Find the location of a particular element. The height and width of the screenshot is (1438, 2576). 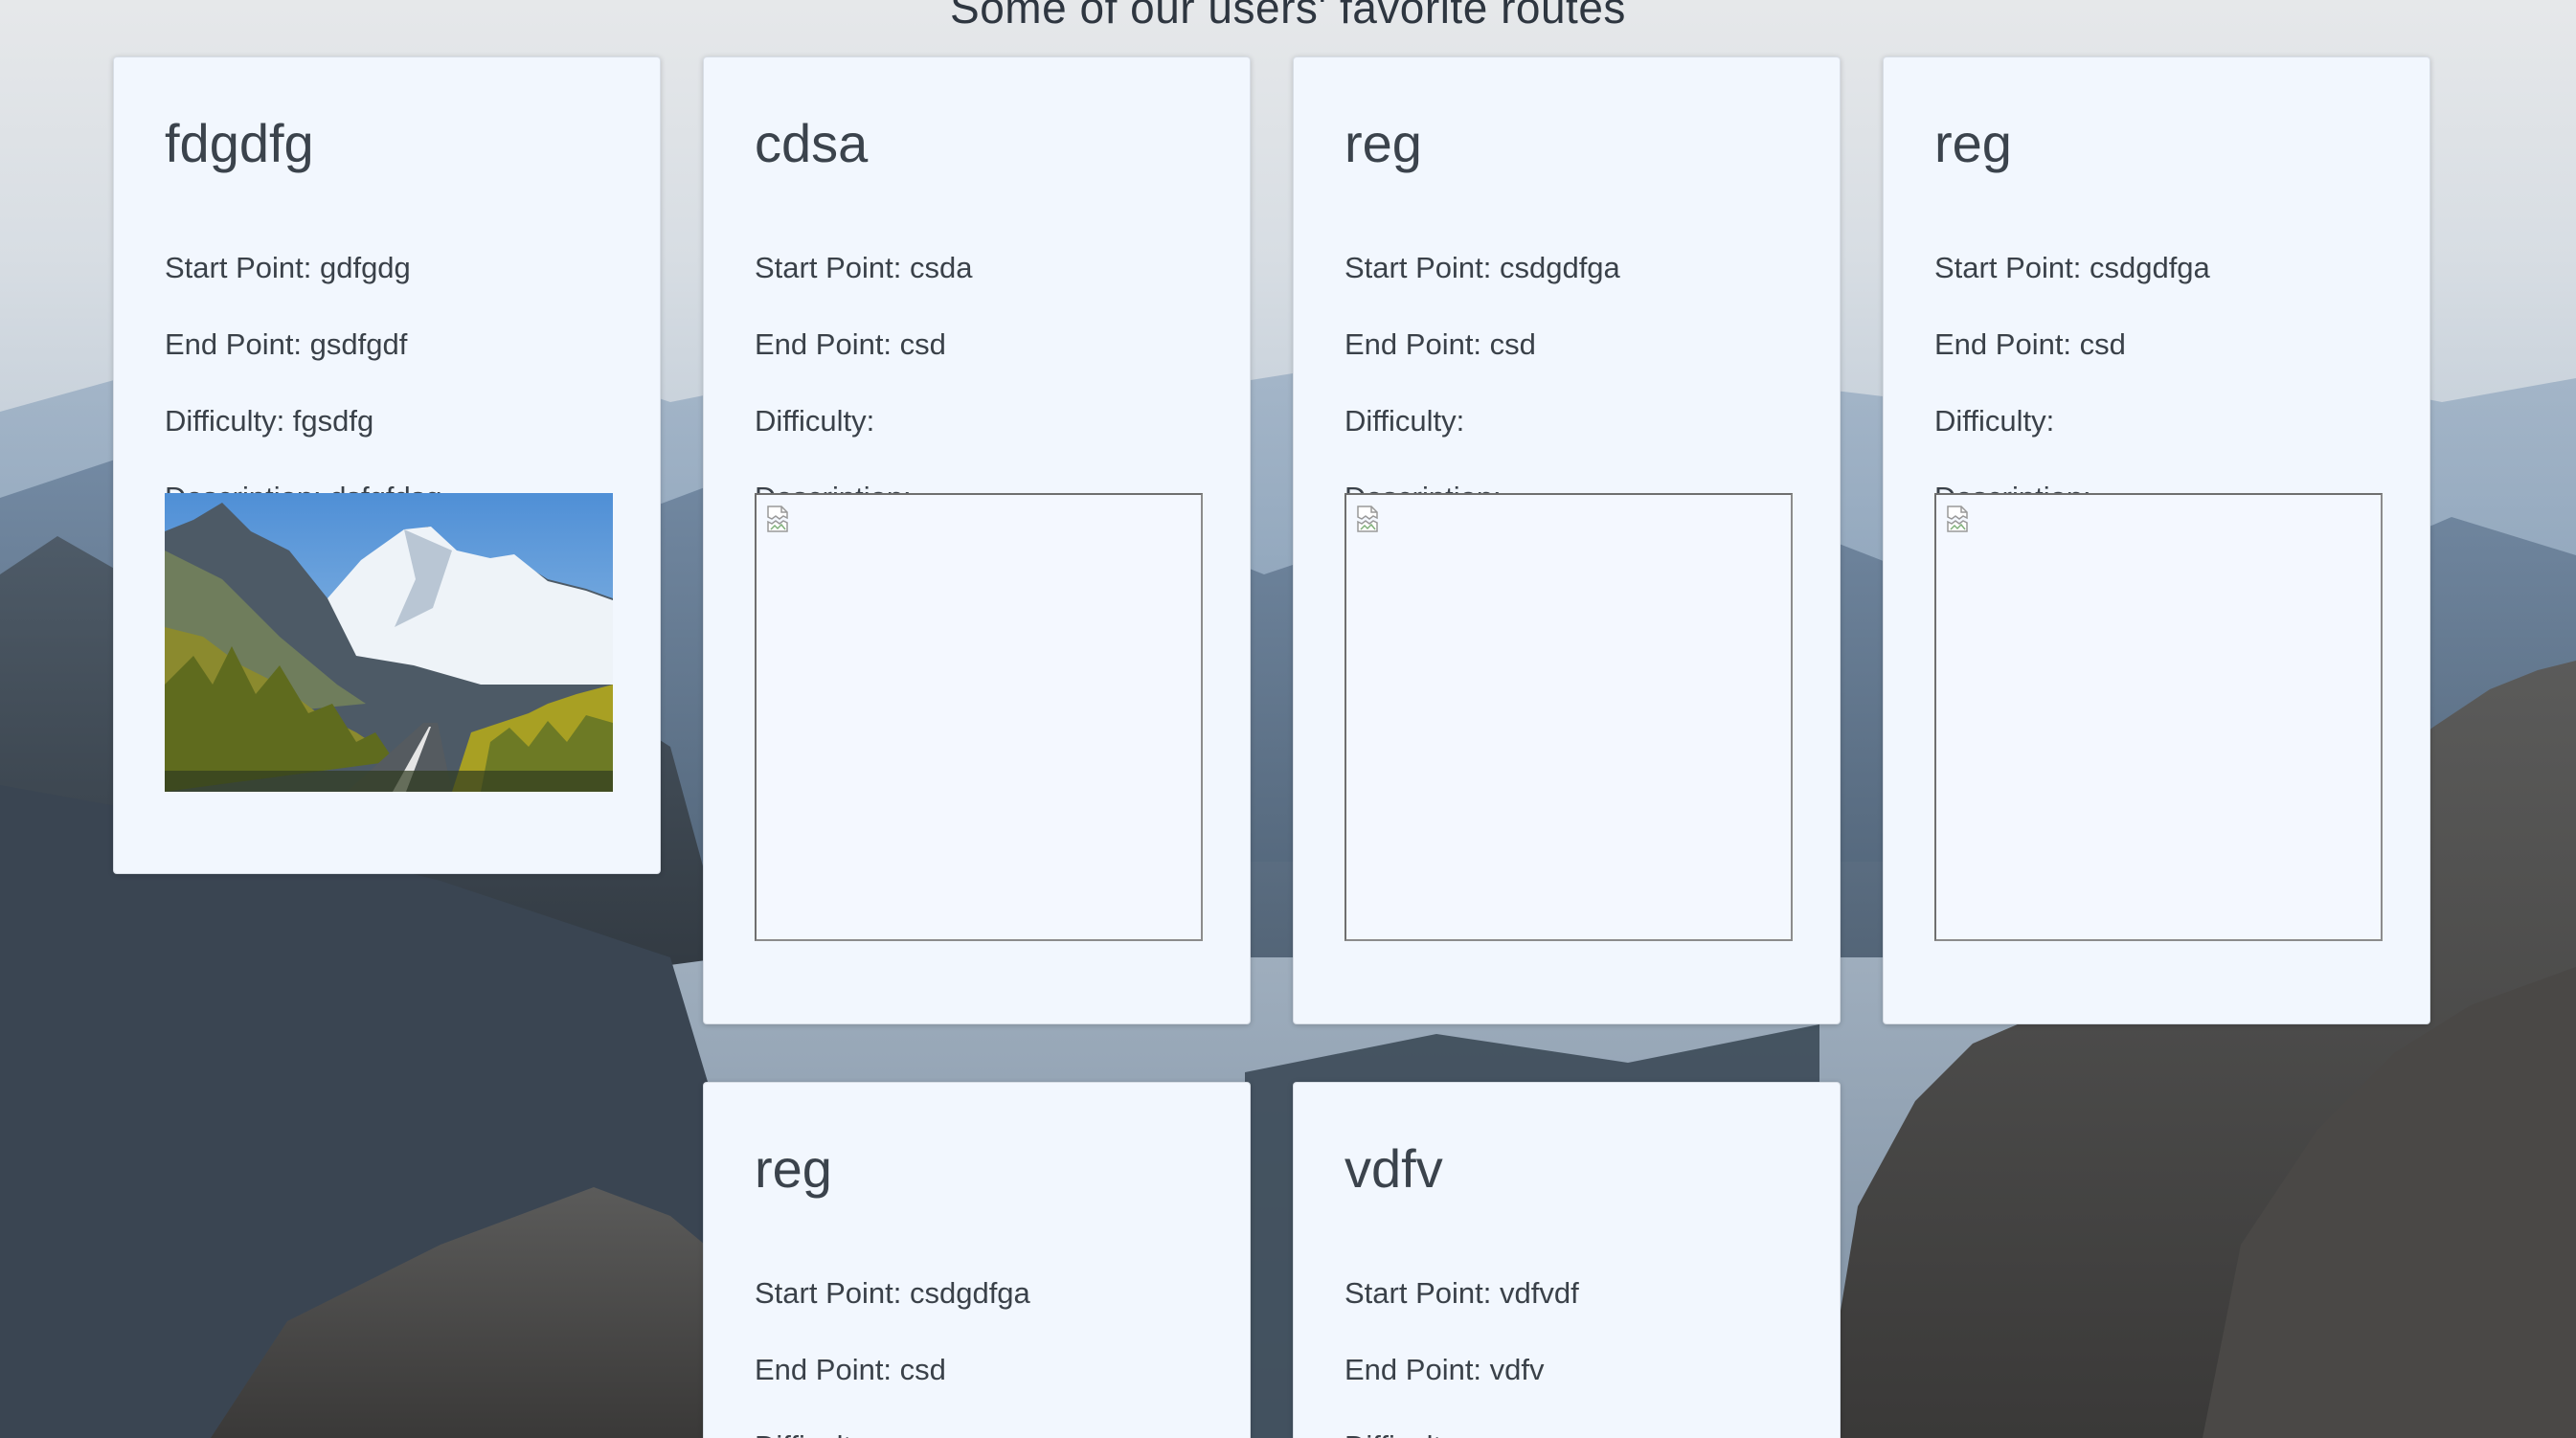

route-card: vdfv Start Point: vdfvdf End Point is located at coordinates (1567, 1260).